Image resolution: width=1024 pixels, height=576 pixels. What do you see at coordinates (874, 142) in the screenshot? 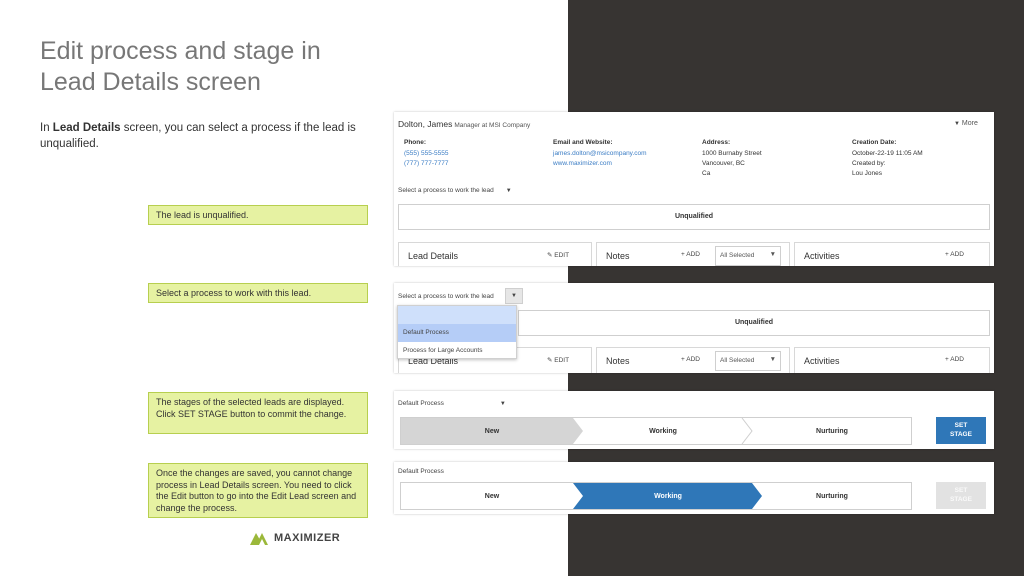
I see `creation-date-label: Creation Date:` at bounding box center [874, 142].